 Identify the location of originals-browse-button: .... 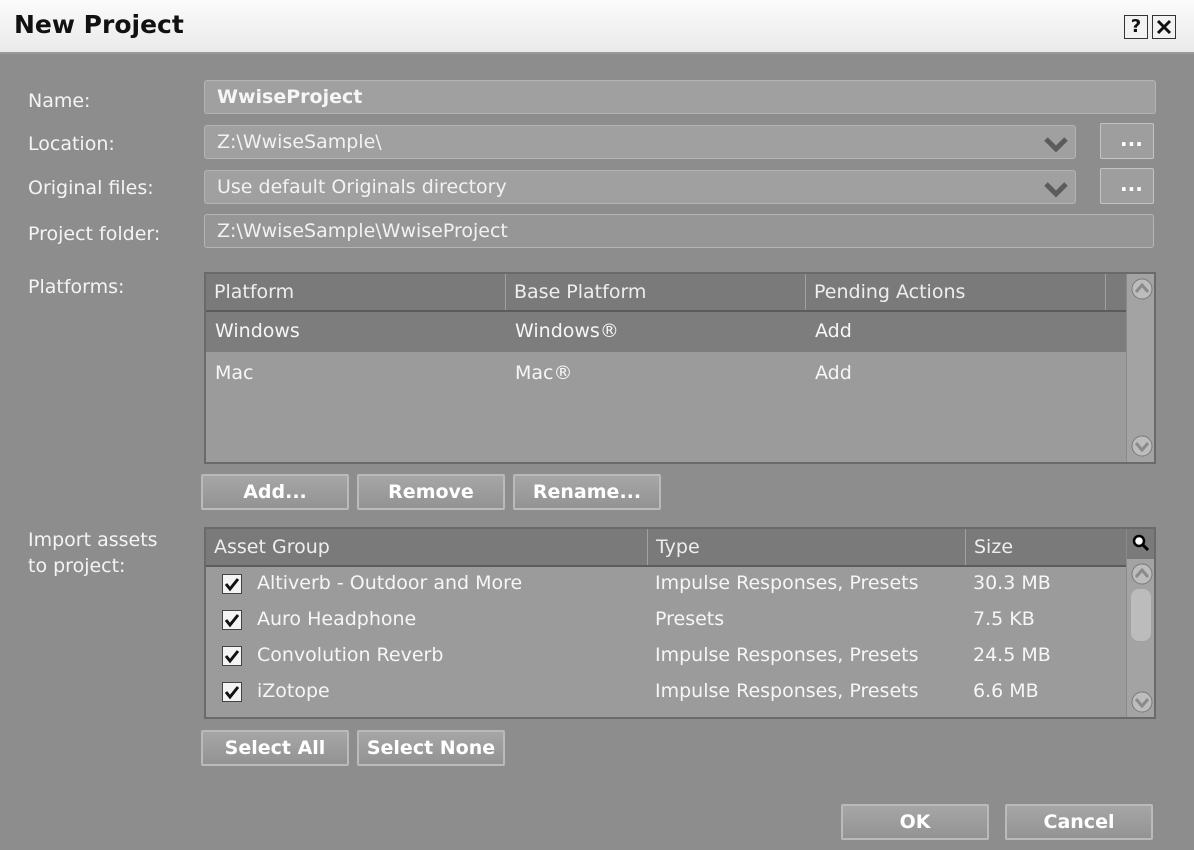
(1127, 186).